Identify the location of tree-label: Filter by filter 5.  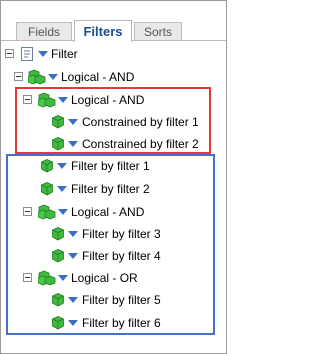
(121, 300).